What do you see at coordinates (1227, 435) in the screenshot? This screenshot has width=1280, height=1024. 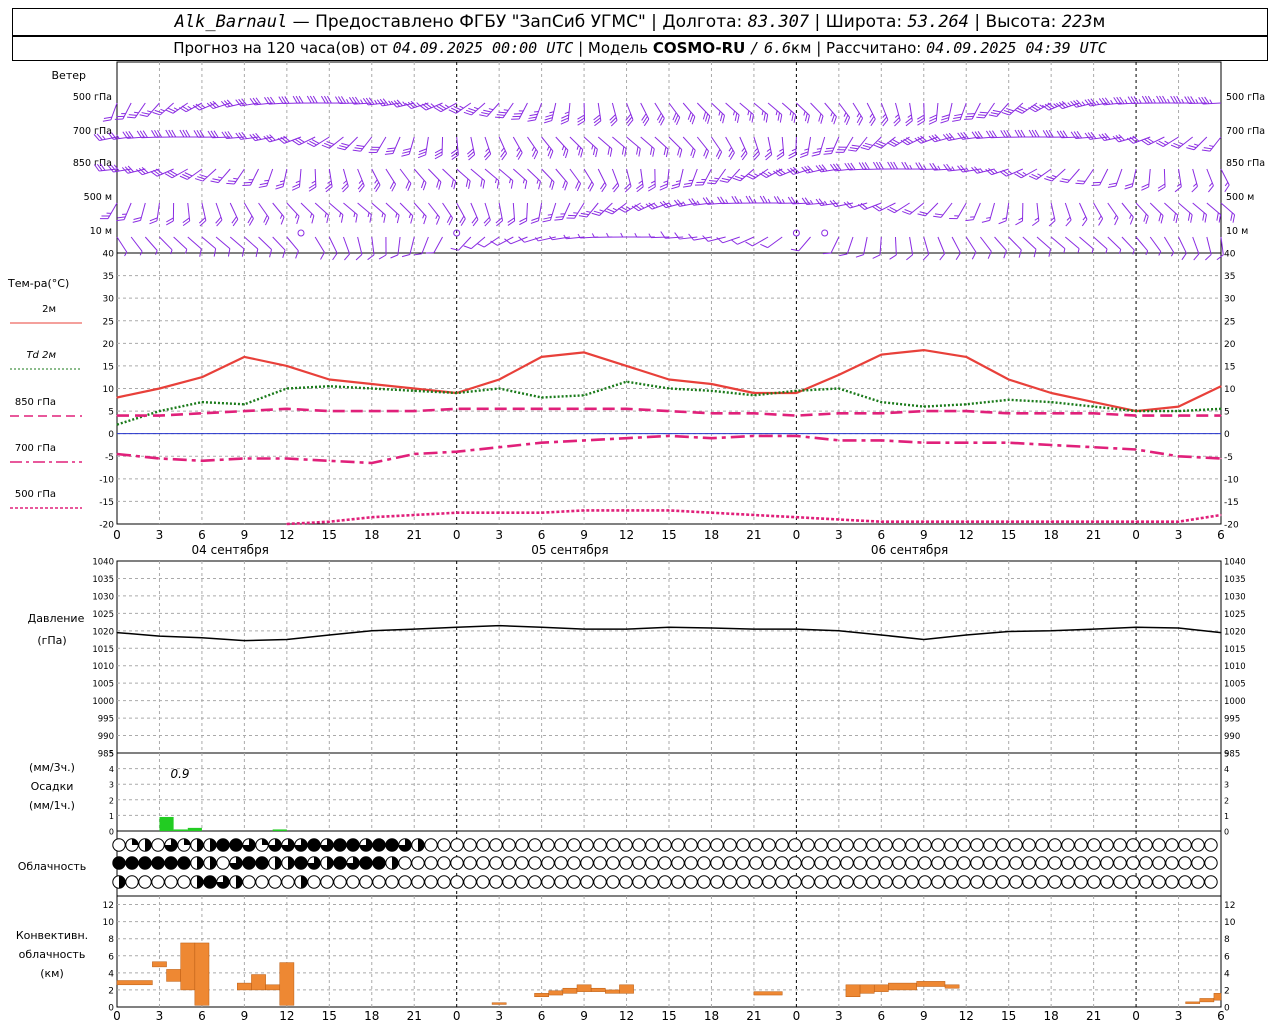 I see `temp-ytick-right: 0` at bounding box center [1227, 435].